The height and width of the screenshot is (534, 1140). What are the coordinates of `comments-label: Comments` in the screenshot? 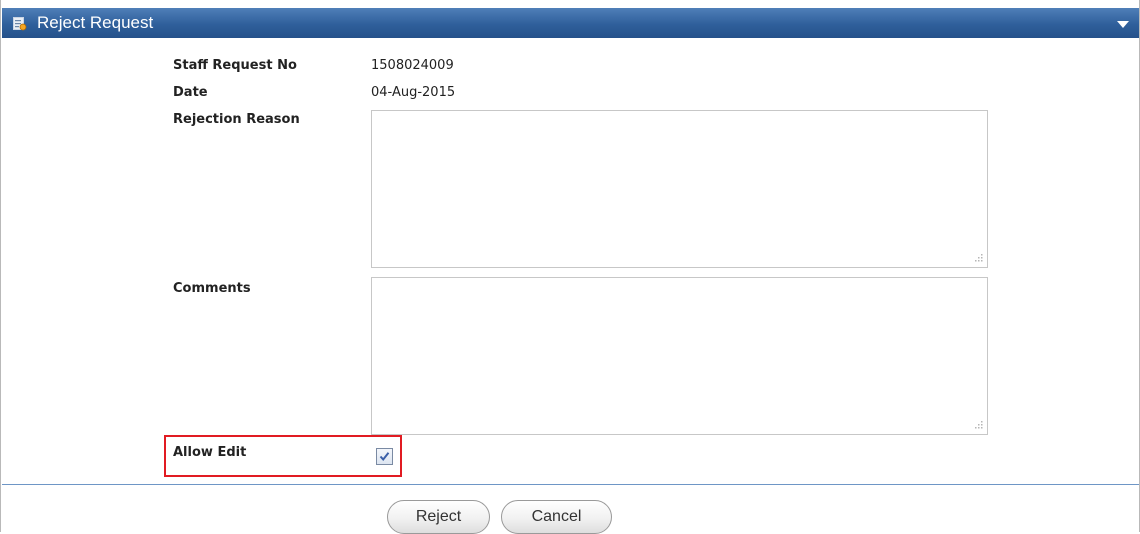 It's located at (212, 288).